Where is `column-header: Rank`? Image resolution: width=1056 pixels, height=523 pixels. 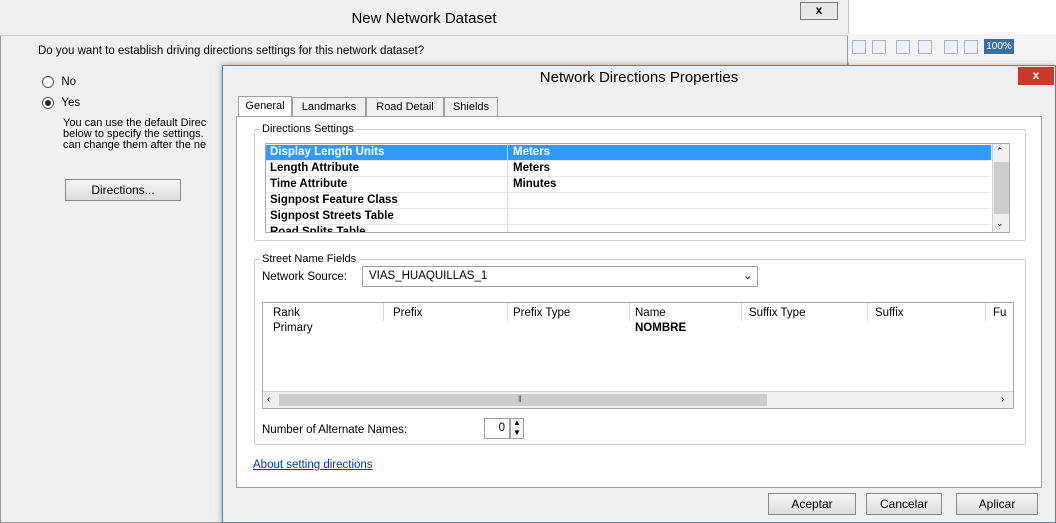
column-header: Rank is located at coordinates (286, 313).